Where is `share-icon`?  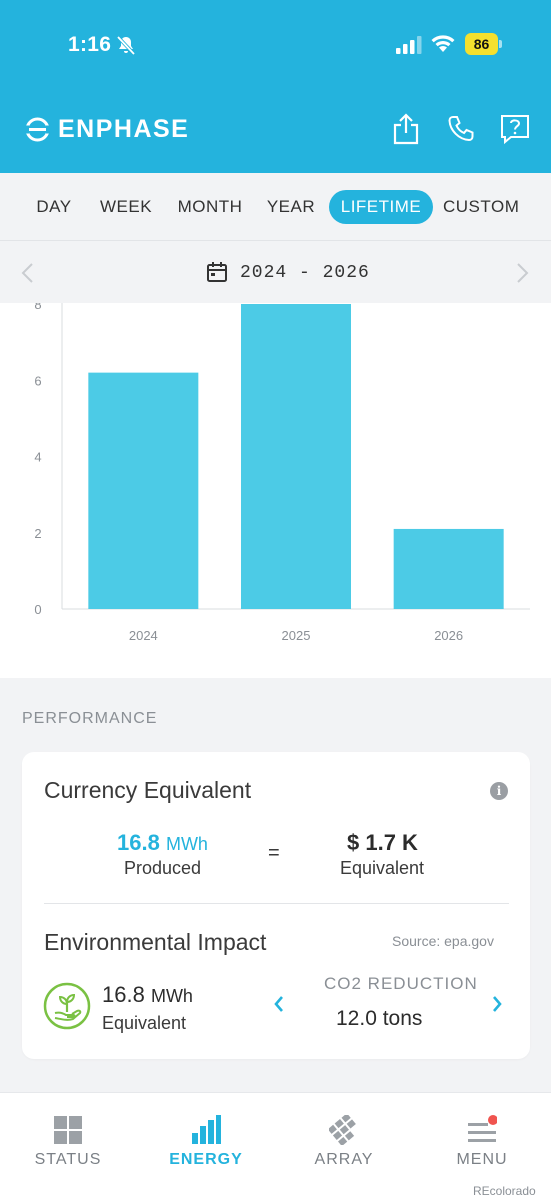
share-icon is located at coordinates (406, 129).